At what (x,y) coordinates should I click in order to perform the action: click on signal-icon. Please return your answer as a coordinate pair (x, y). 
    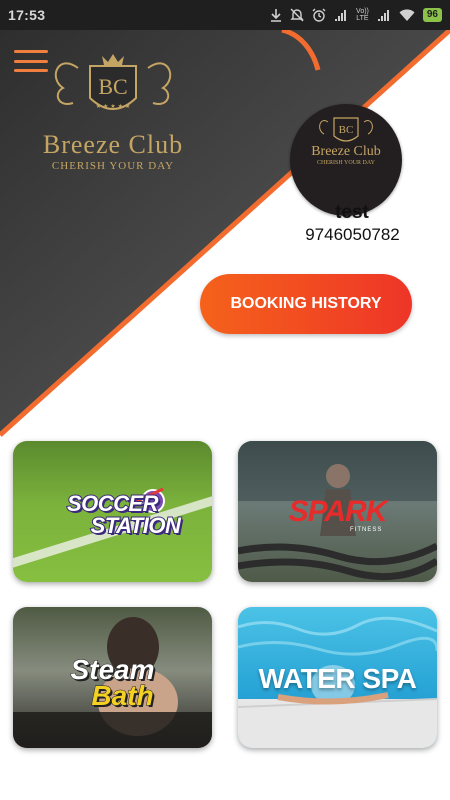
    Looking at the image, I should click on (341, 15).